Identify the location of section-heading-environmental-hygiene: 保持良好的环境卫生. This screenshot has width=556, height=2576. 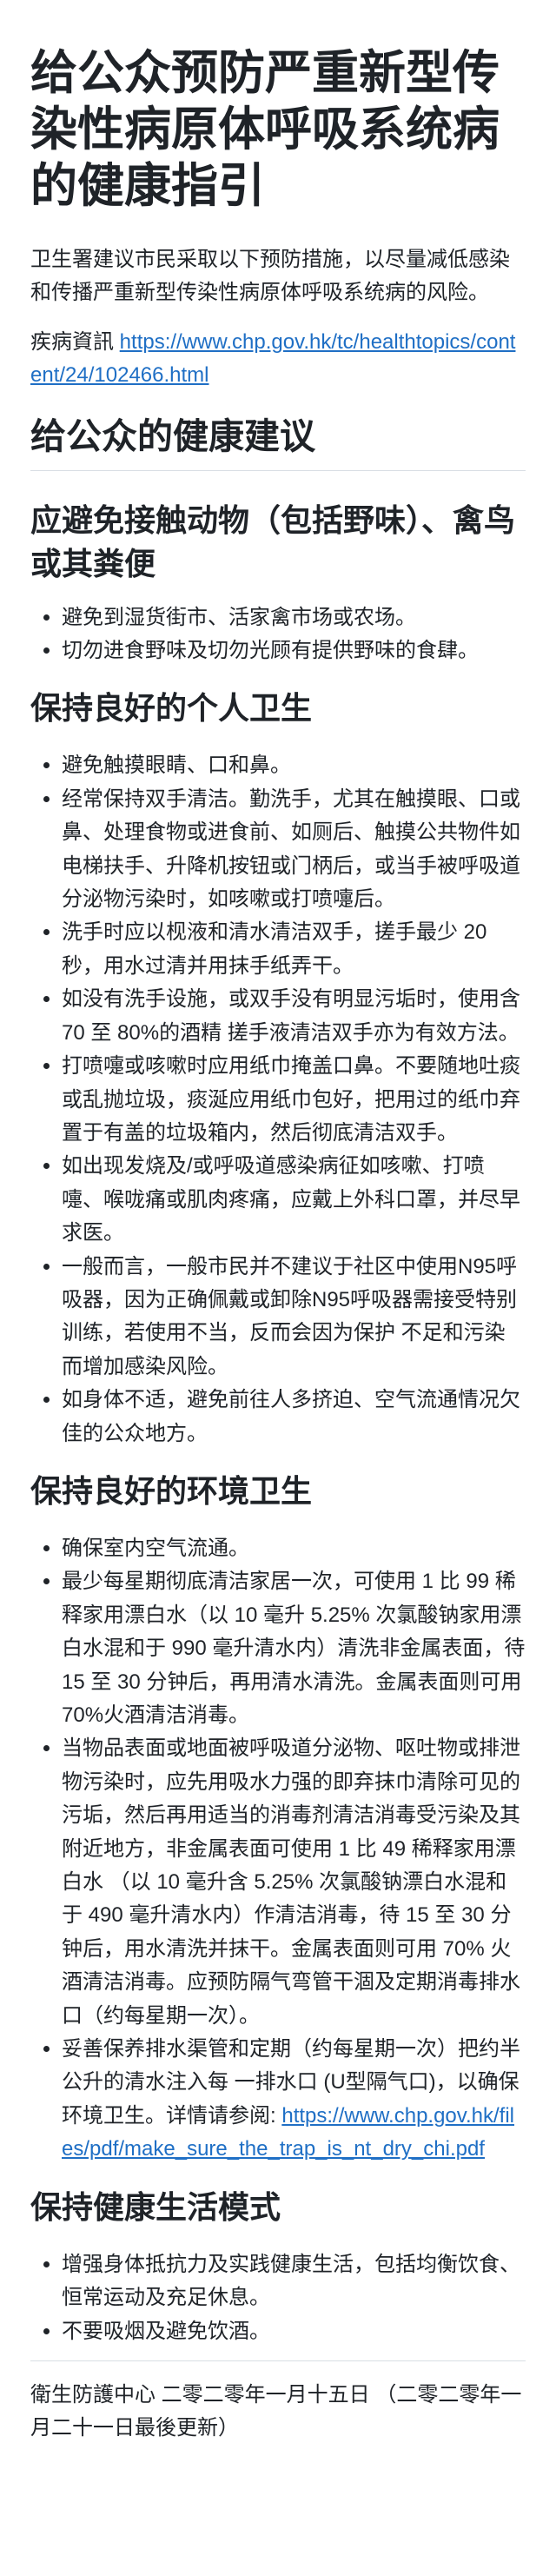
(171, 1490).